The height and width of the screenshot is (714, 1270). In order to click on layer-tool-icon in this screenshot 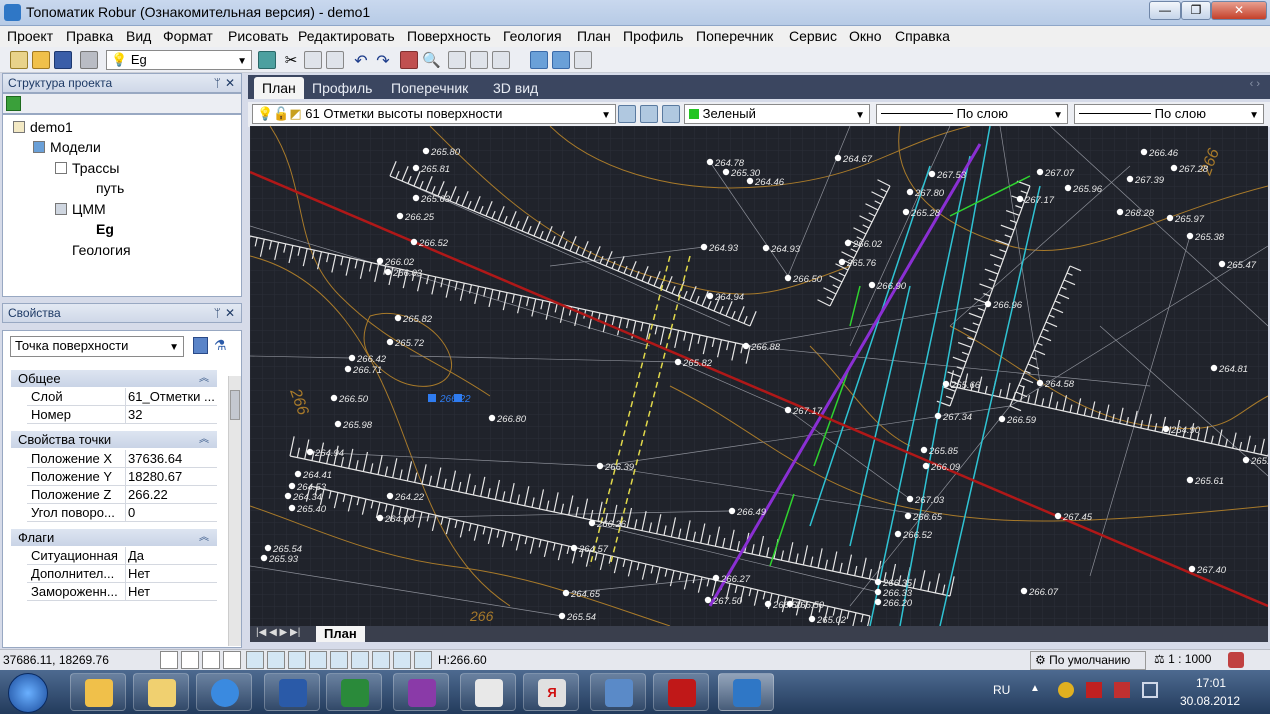, I will do `click(627, 114)`.